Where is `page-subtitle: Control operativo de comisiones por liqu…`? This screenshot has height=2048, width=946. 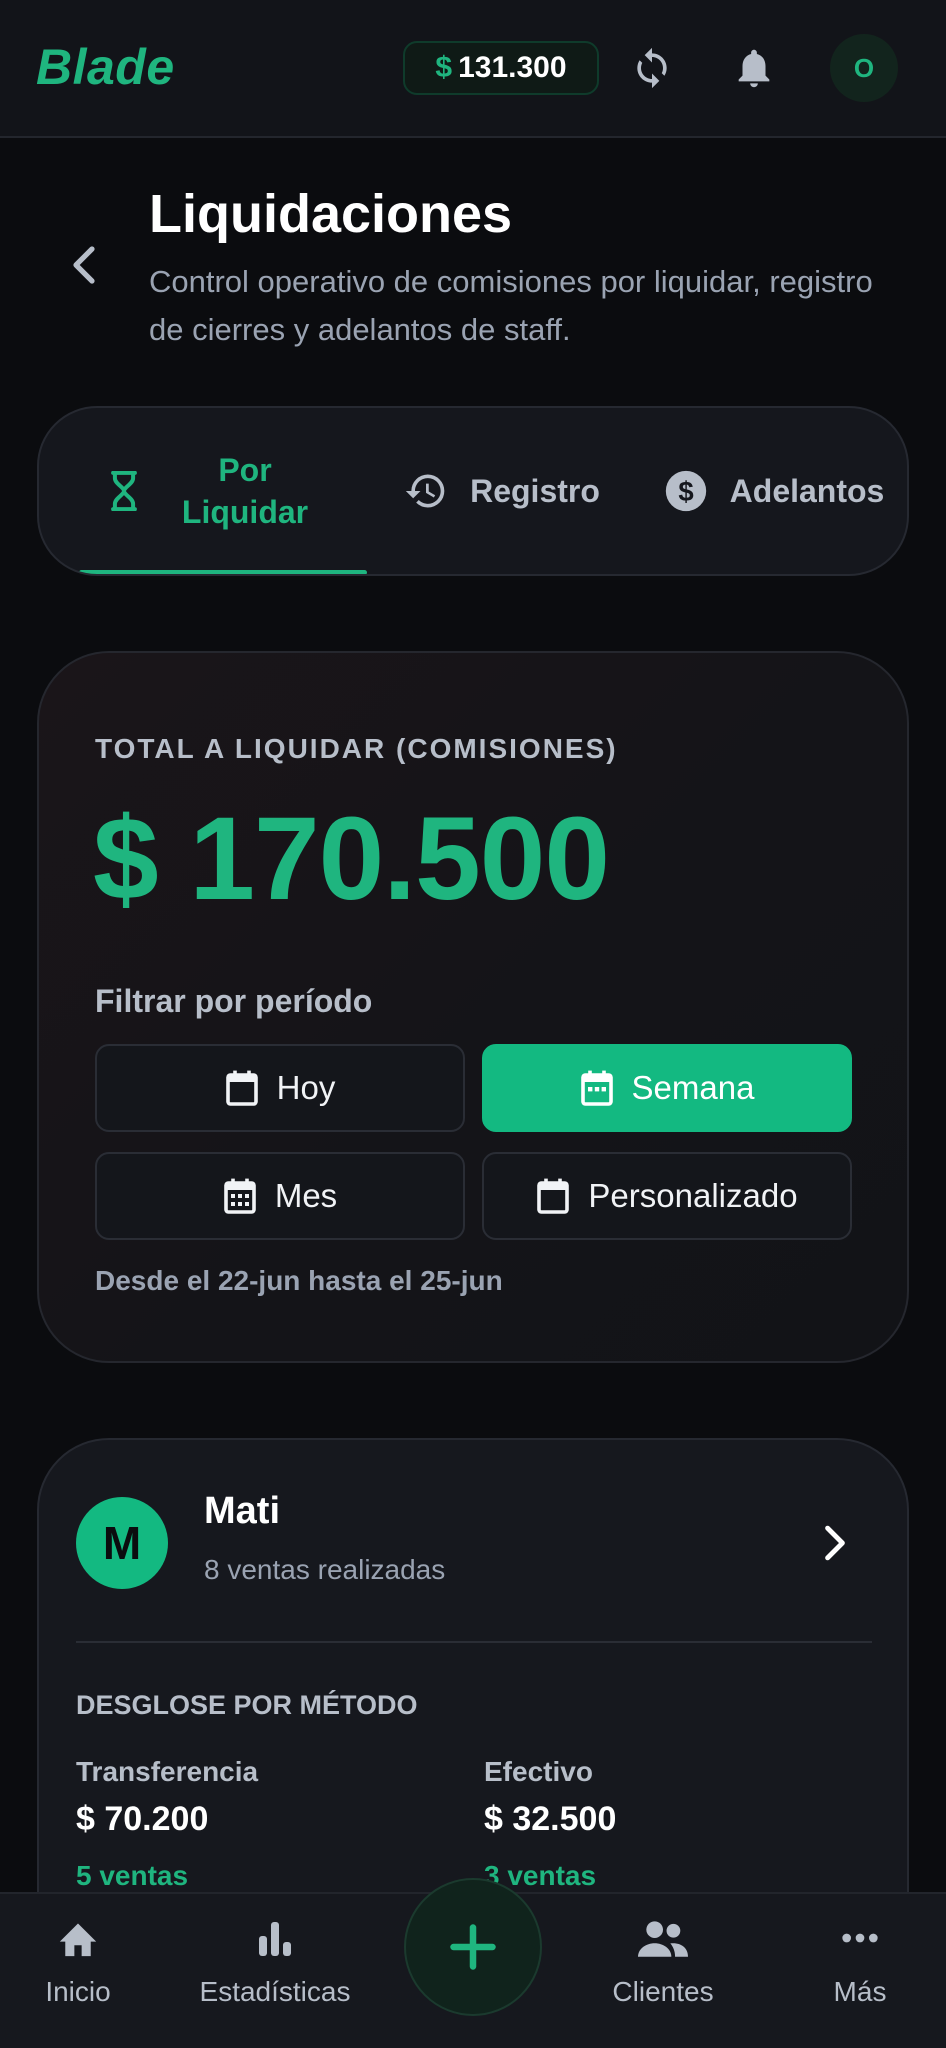 page-subtitle: Control operativo de comisiones por liqu… is located at coordinates (511, 305).